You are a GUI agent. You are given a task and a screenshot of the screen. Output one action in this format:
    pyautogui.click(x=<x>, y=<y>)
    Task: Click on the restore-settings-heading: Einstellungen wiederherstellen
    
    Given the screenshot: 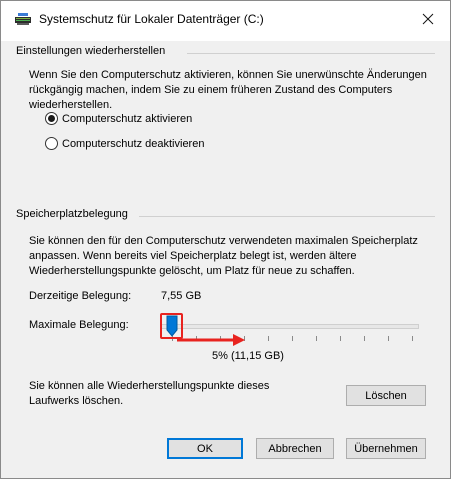 What is the action you would take?
    pyautogui.click(x=91, y=51)
    